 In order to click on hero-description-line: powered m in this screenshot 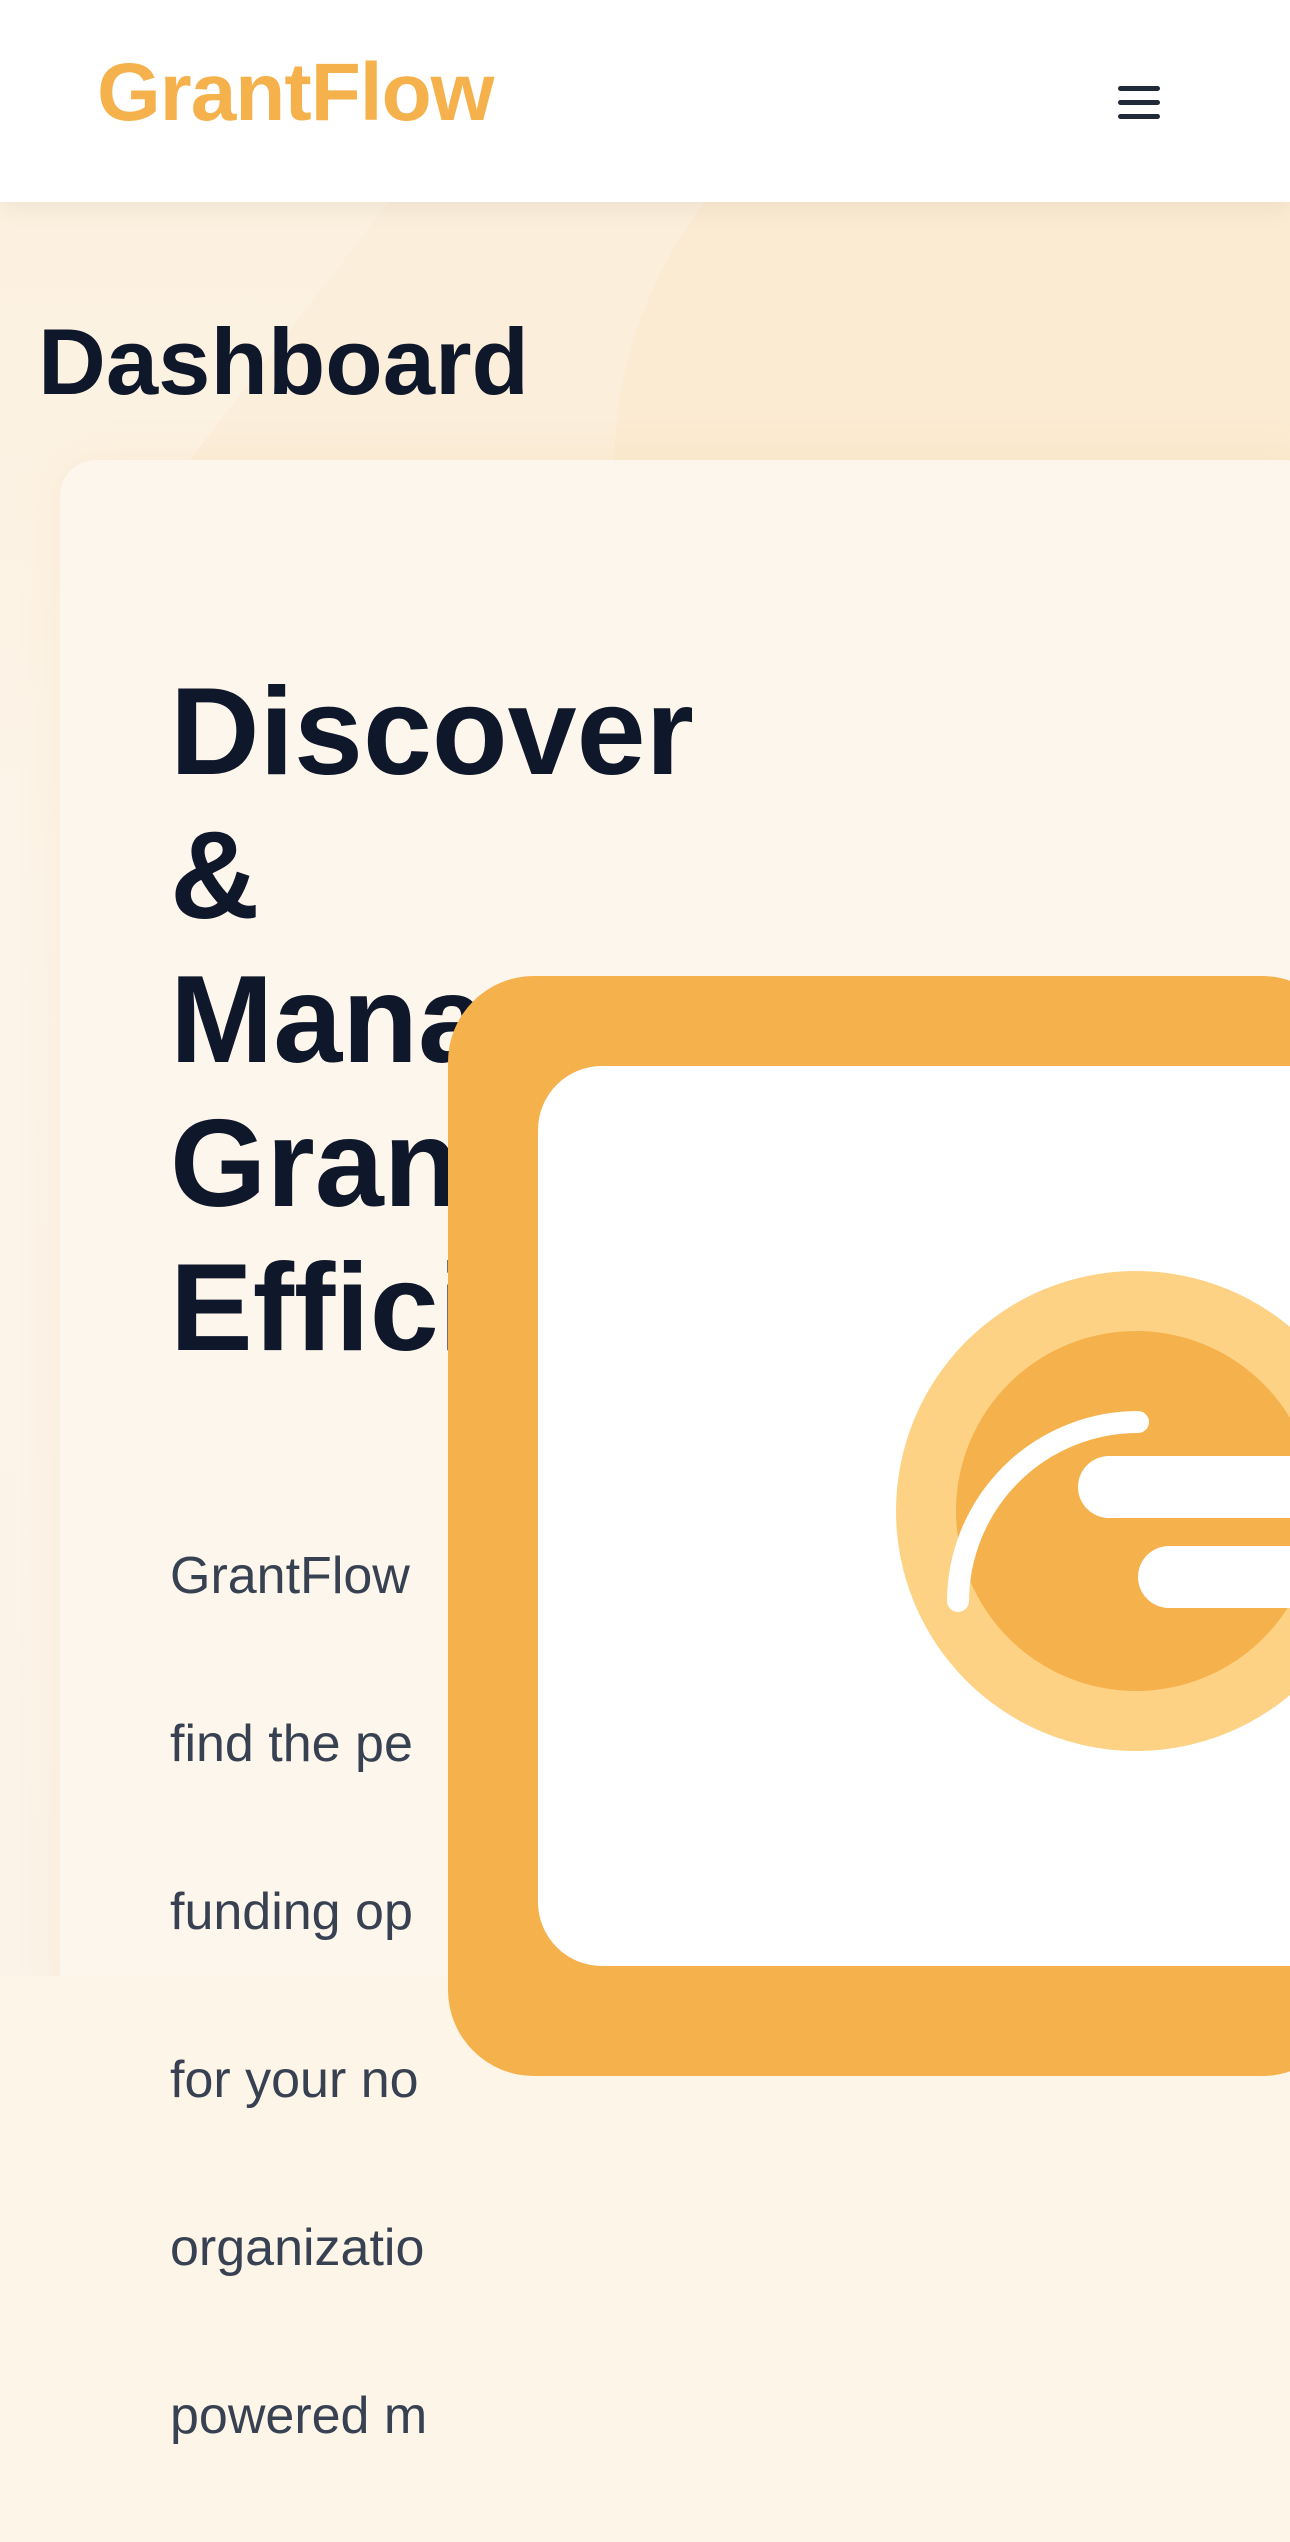, I will do `click(299, 2416)`.